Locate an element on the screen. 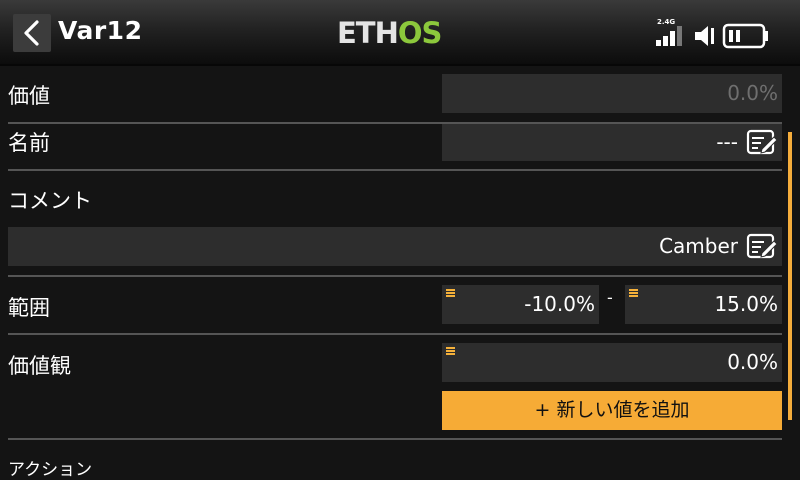 The height and width of the screenshot is (480, 800). signal-icon is located at coordinates (672, 36).